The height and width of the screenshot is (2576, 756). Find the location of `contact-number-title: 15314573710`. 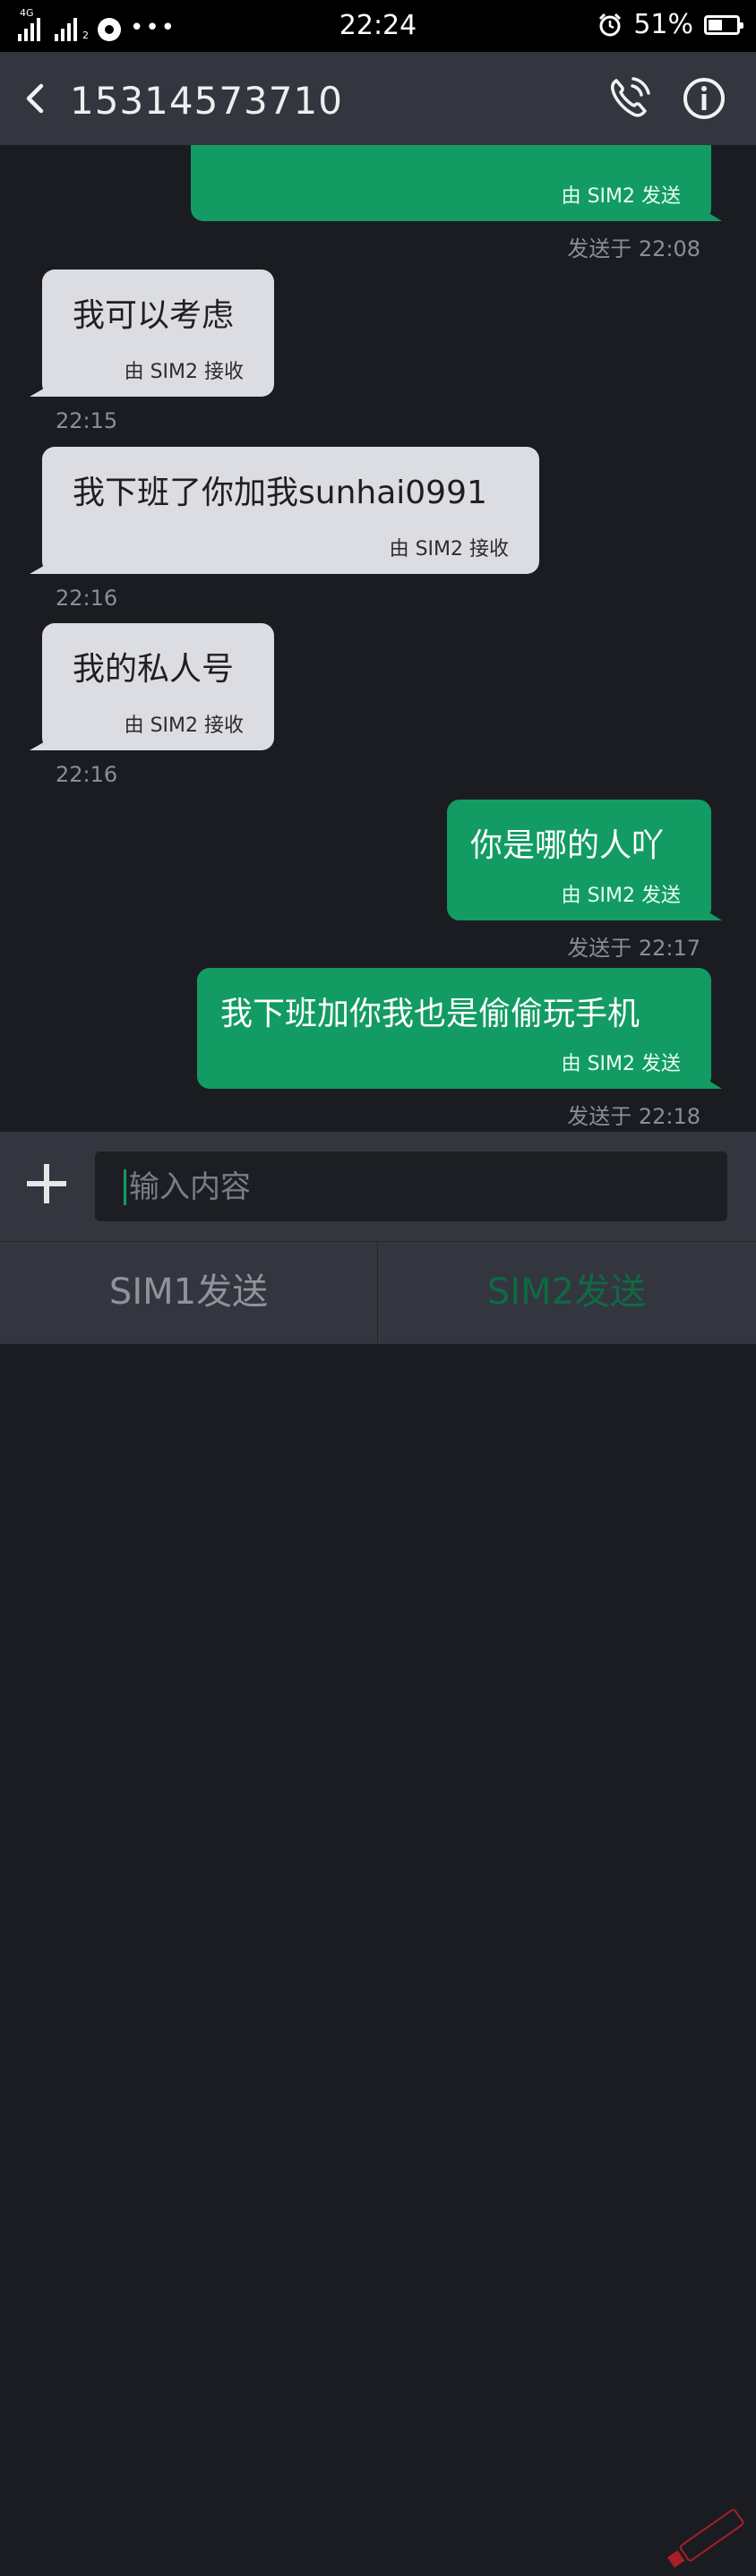

contact-number-title: 15314573710 is located at coordinates (207, 101).